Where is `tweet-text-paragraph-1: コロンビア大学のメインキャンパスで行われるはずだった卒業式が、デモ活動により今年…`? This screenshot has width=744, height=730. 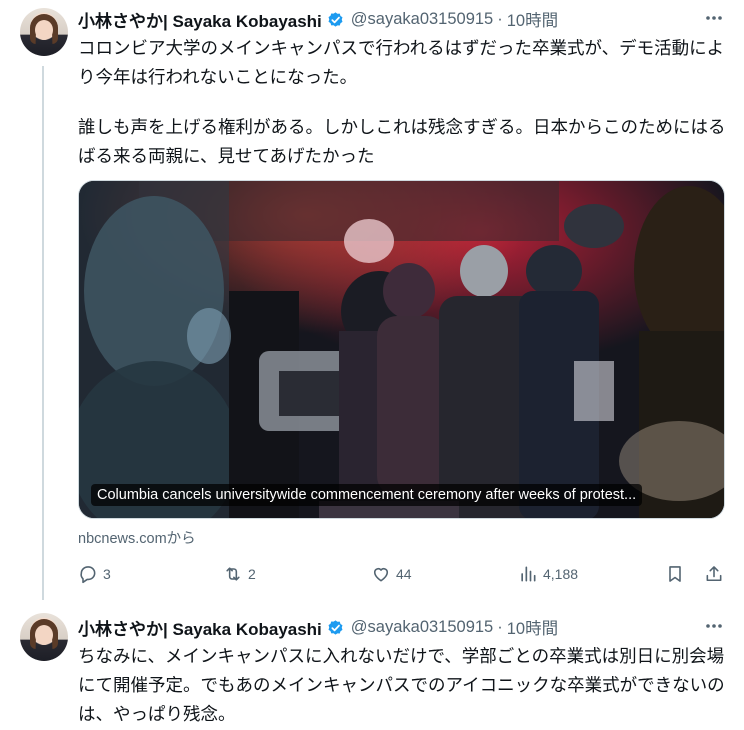 tweet-text-paragraph-1: コロンビア大学のメインキャンパスで行われるはずだった卒業式が、デモ活動により今年… is located at coordinates (401, 62).